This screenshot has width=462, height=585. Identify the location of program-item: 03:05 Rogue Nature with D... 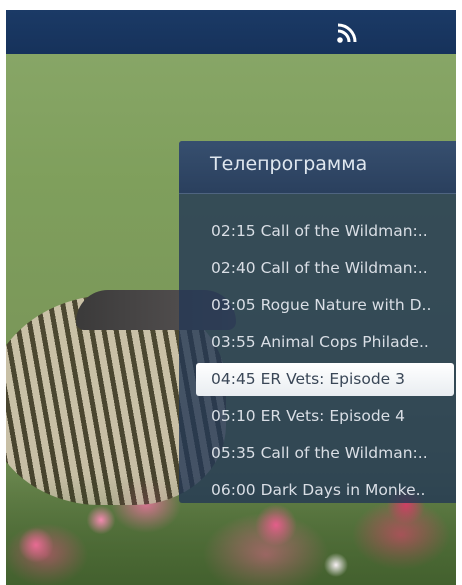
(325, 305).